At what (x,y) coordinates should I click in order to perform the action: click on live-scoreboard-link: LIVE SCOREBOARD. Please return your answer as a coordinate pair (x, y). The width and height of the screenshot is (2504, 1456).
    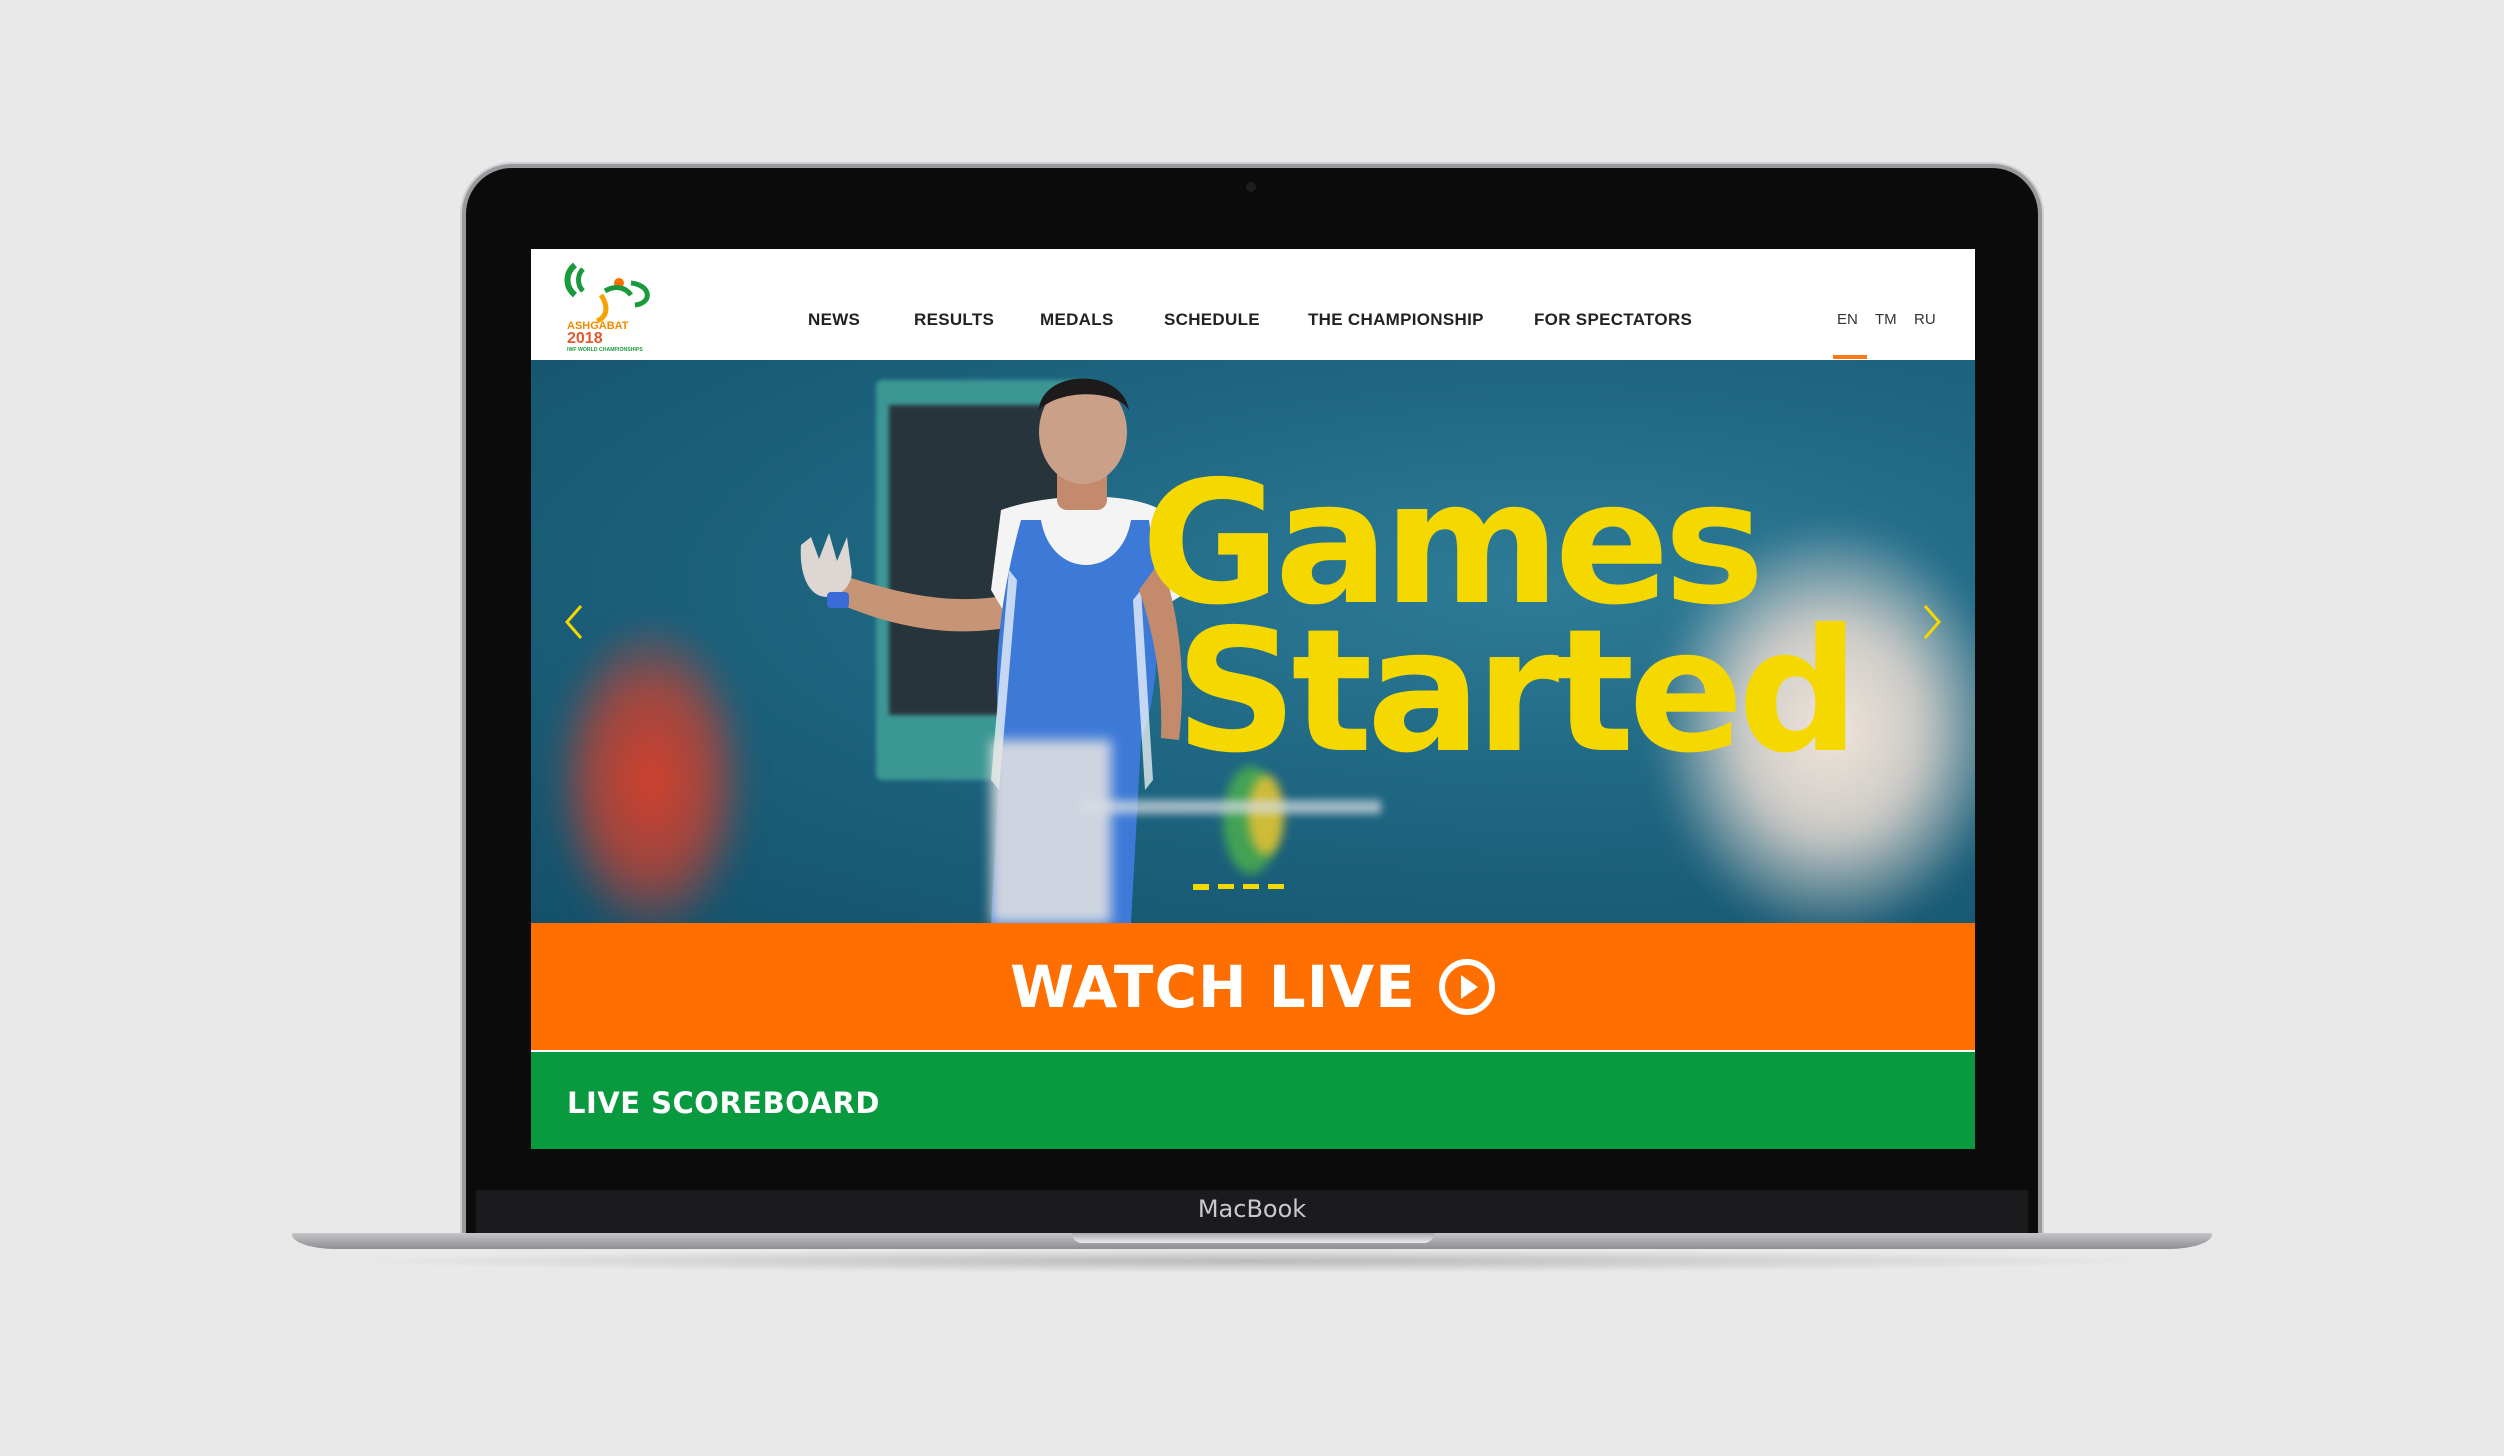
    Looking at the image, I should click on (723, 1103).